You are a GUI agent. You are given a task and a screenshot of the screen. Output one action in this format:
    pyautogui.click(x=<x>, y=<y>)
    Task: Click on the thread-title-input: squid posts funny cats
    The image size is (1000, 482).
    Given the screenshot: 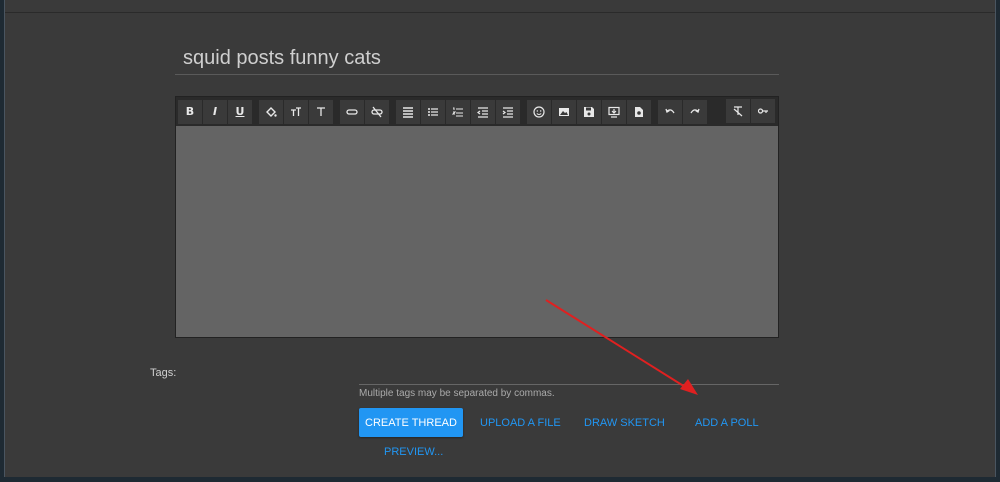 What is the action you would take?
    pyautogui.click(x=477, y=59)
    